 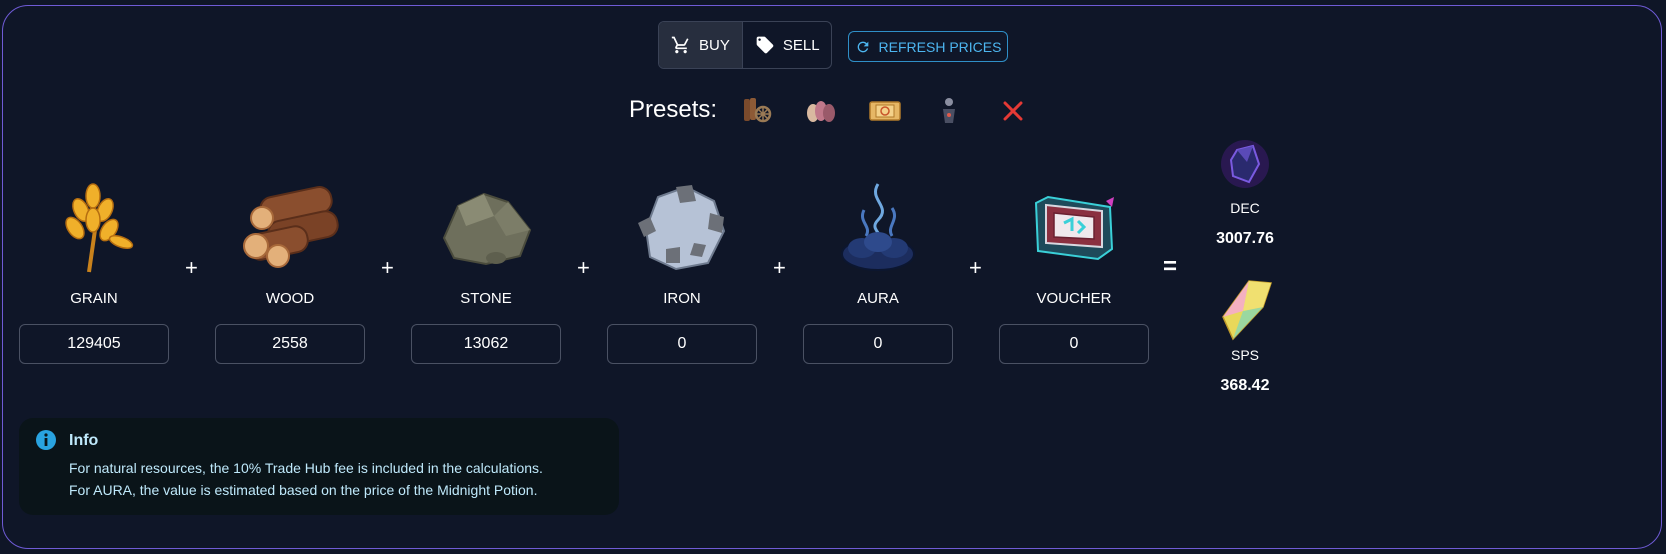 I want to click on equals-sign: =, so click(x=1170, y=266).